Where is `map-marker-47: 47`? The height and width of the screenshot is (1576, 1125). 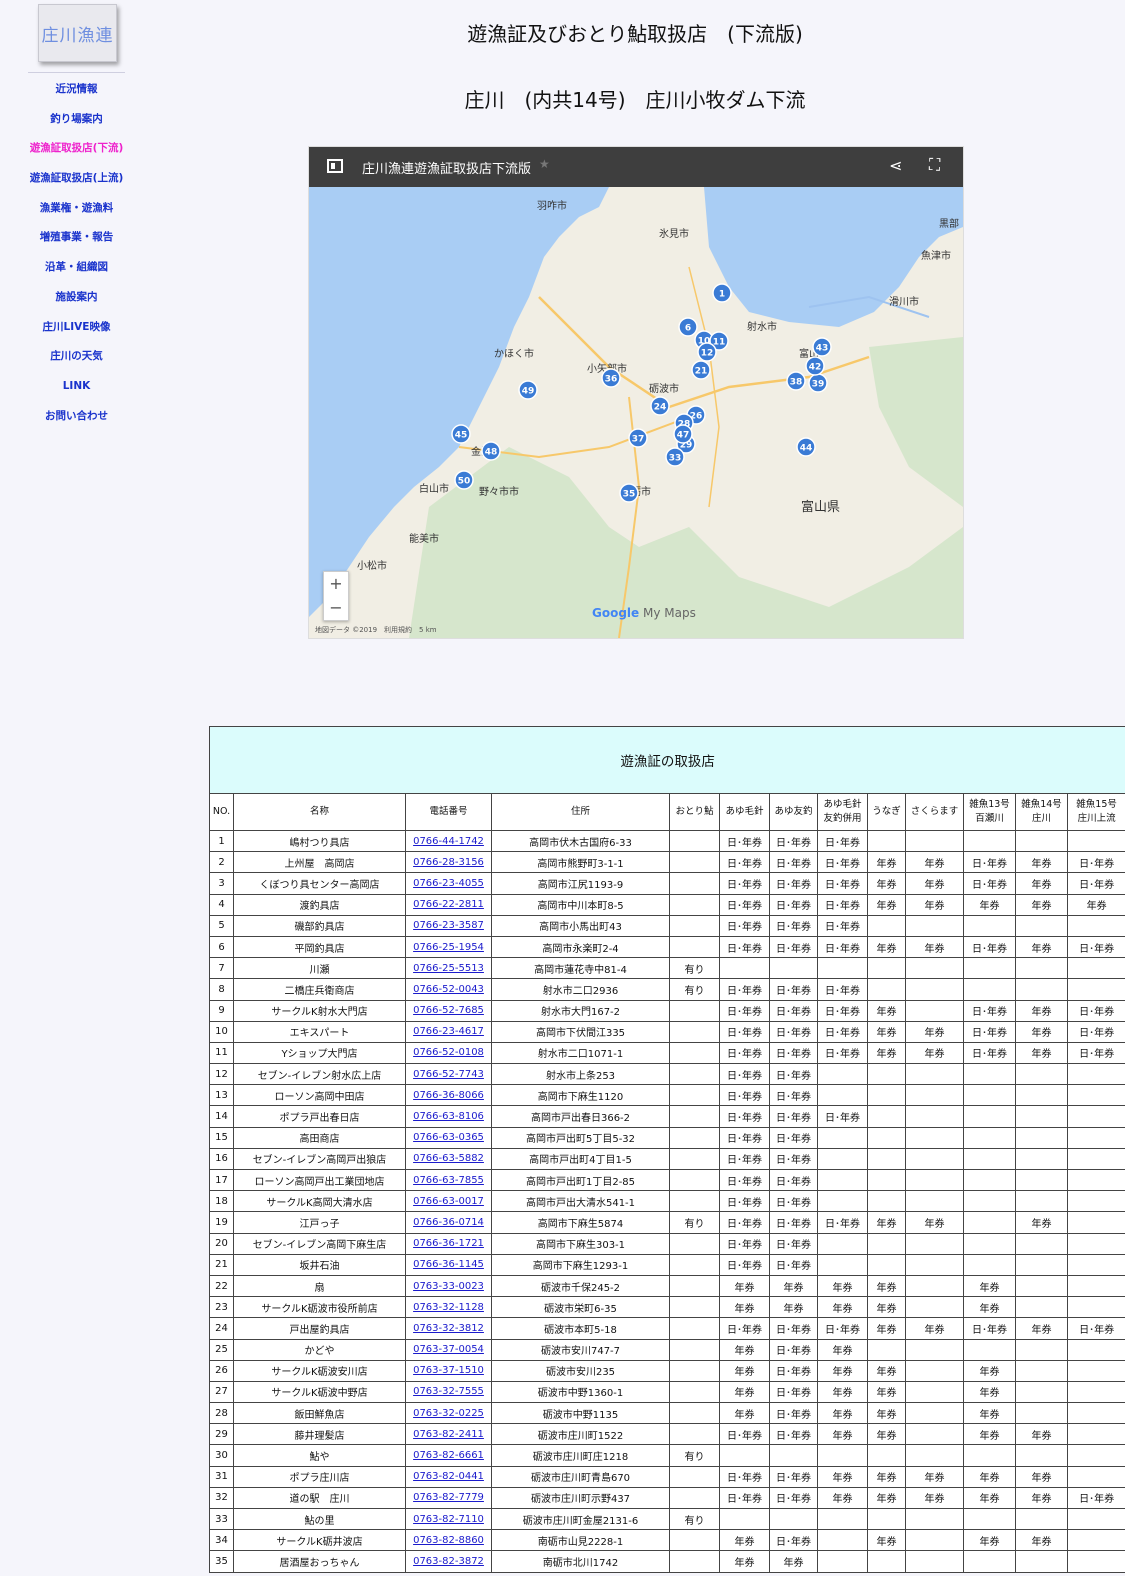 map-marker-47: 47 is located at coordinates (683, 434).